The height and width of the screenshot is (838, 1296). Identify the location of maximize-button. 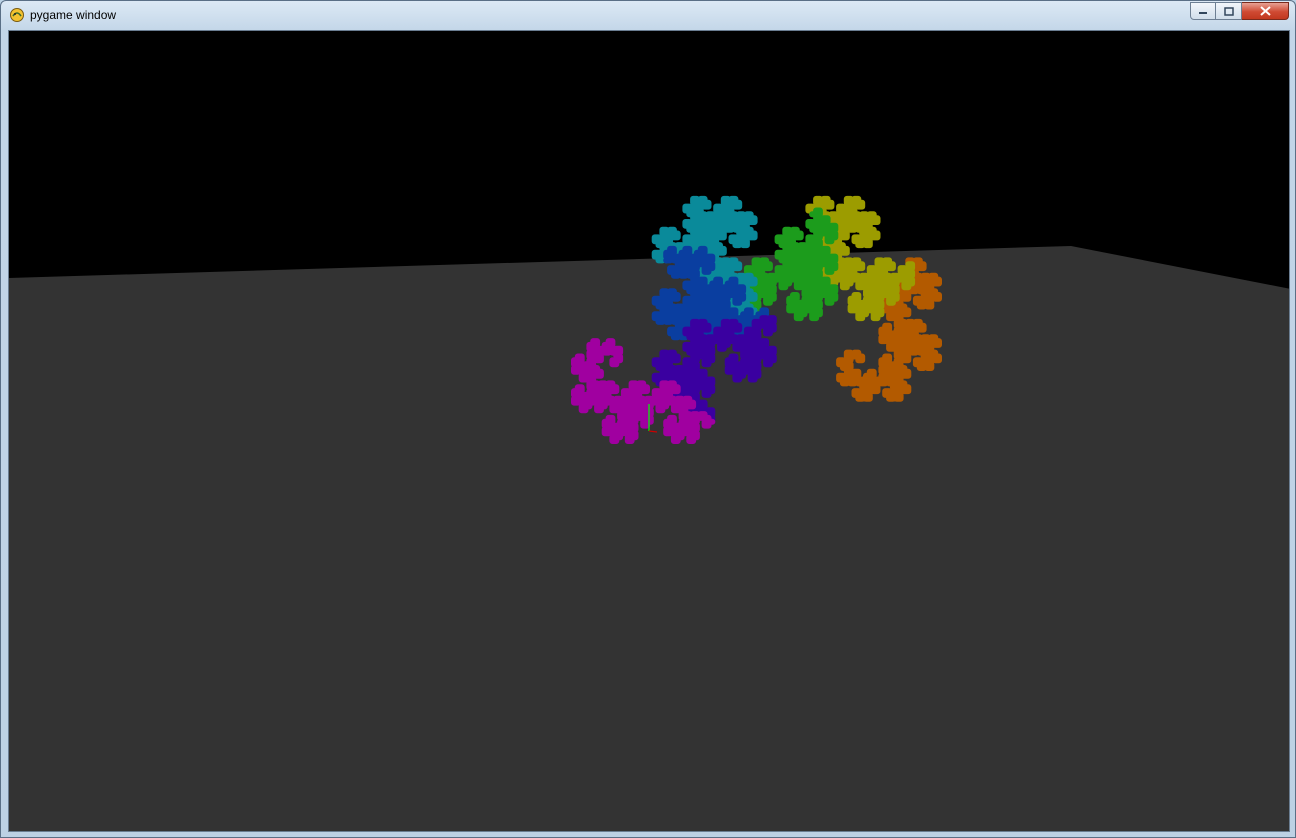
(1229, 11).